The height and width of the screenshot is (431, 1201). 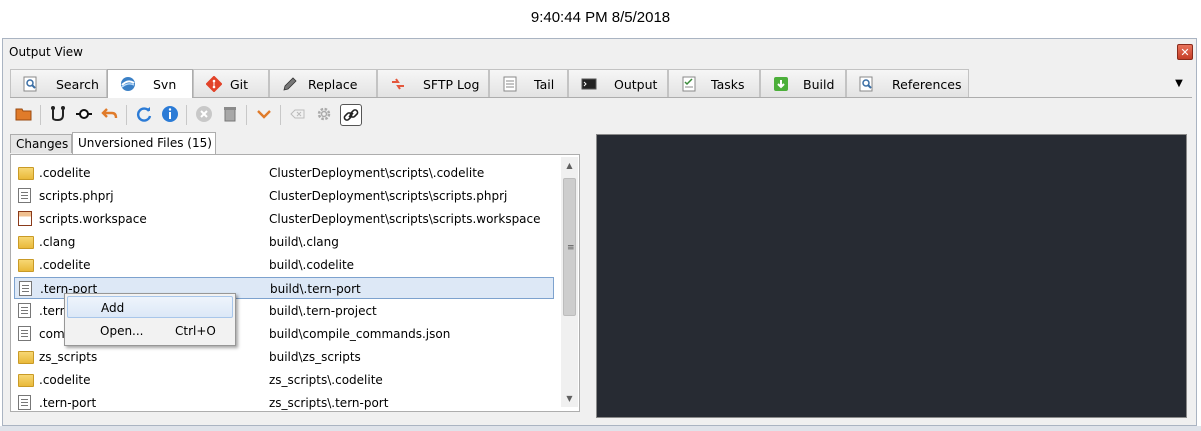 I want to click on open-folder-button, so click(x=24, y=115).